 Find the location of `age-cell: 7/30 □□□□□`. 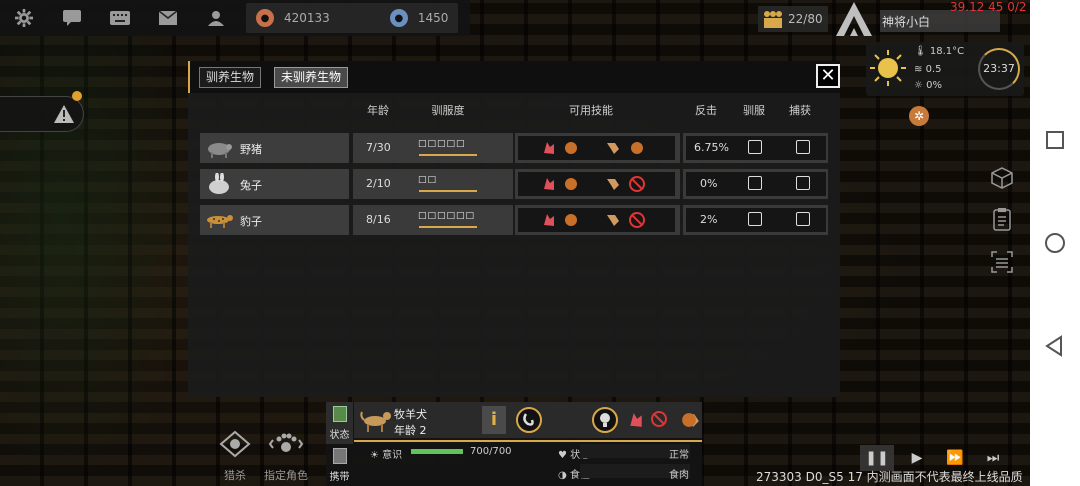

age-cell: 7/30 □□□□□ is located at coordinates (433, 148).